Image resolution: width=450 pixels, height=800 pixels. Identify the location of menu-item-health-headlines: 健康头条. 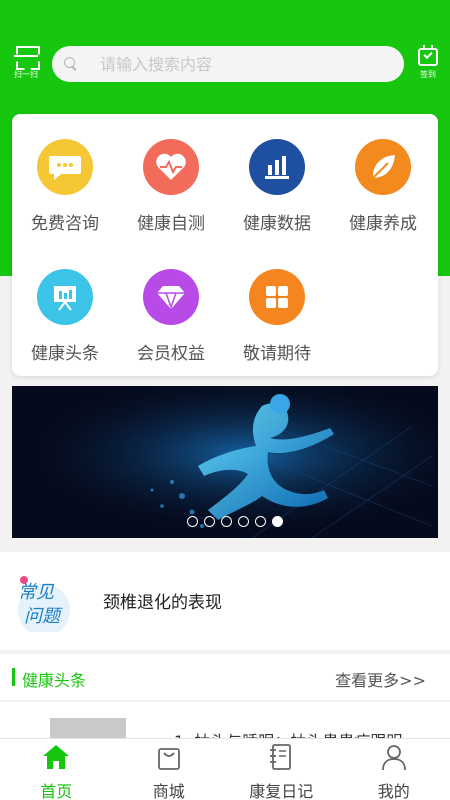
(65, 316).